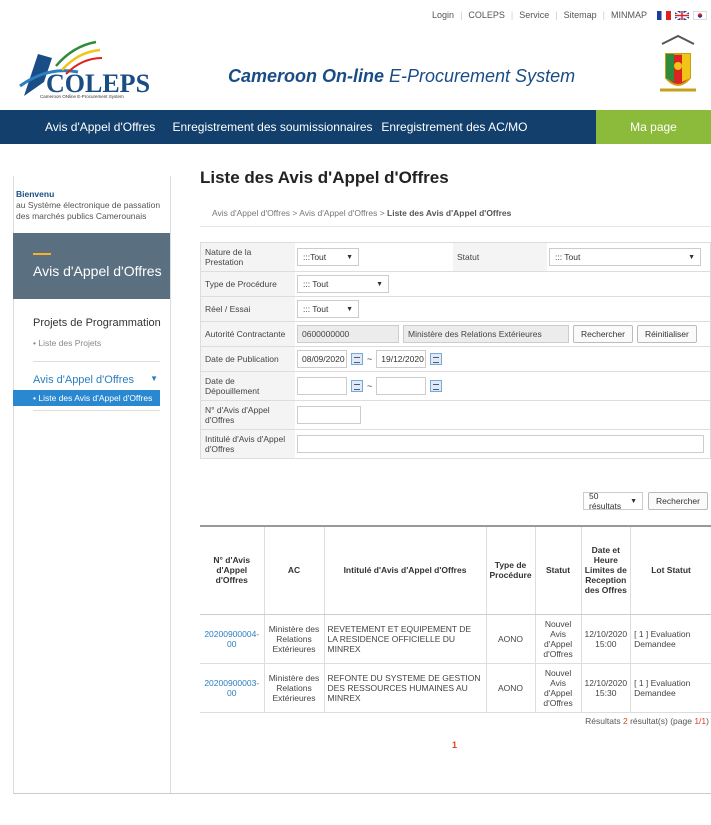 The height and width of the screenshot is (825, 711). I want to click on column-header: N° d'Avis d'Appel d'Offres, so click(232, 570).